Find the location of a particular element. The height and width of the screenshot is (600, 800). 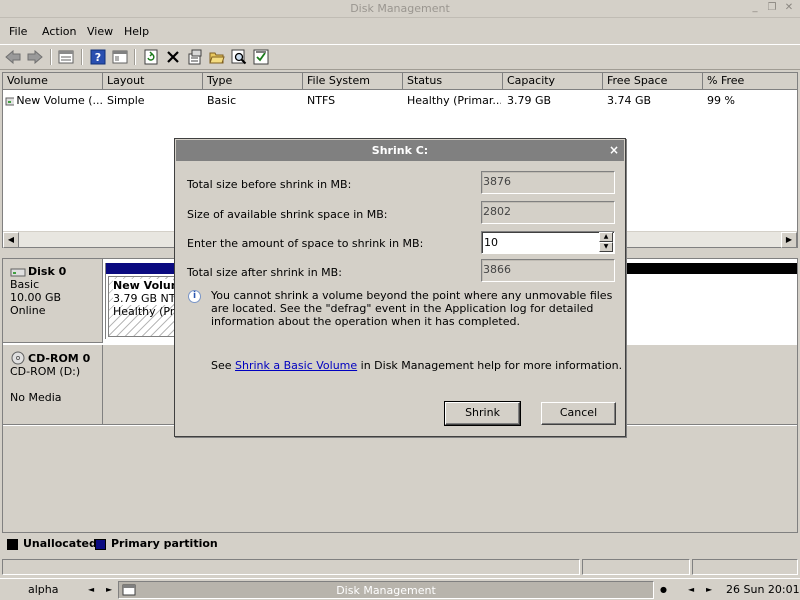

help-icon: ? is located at coordinates (98, 57).